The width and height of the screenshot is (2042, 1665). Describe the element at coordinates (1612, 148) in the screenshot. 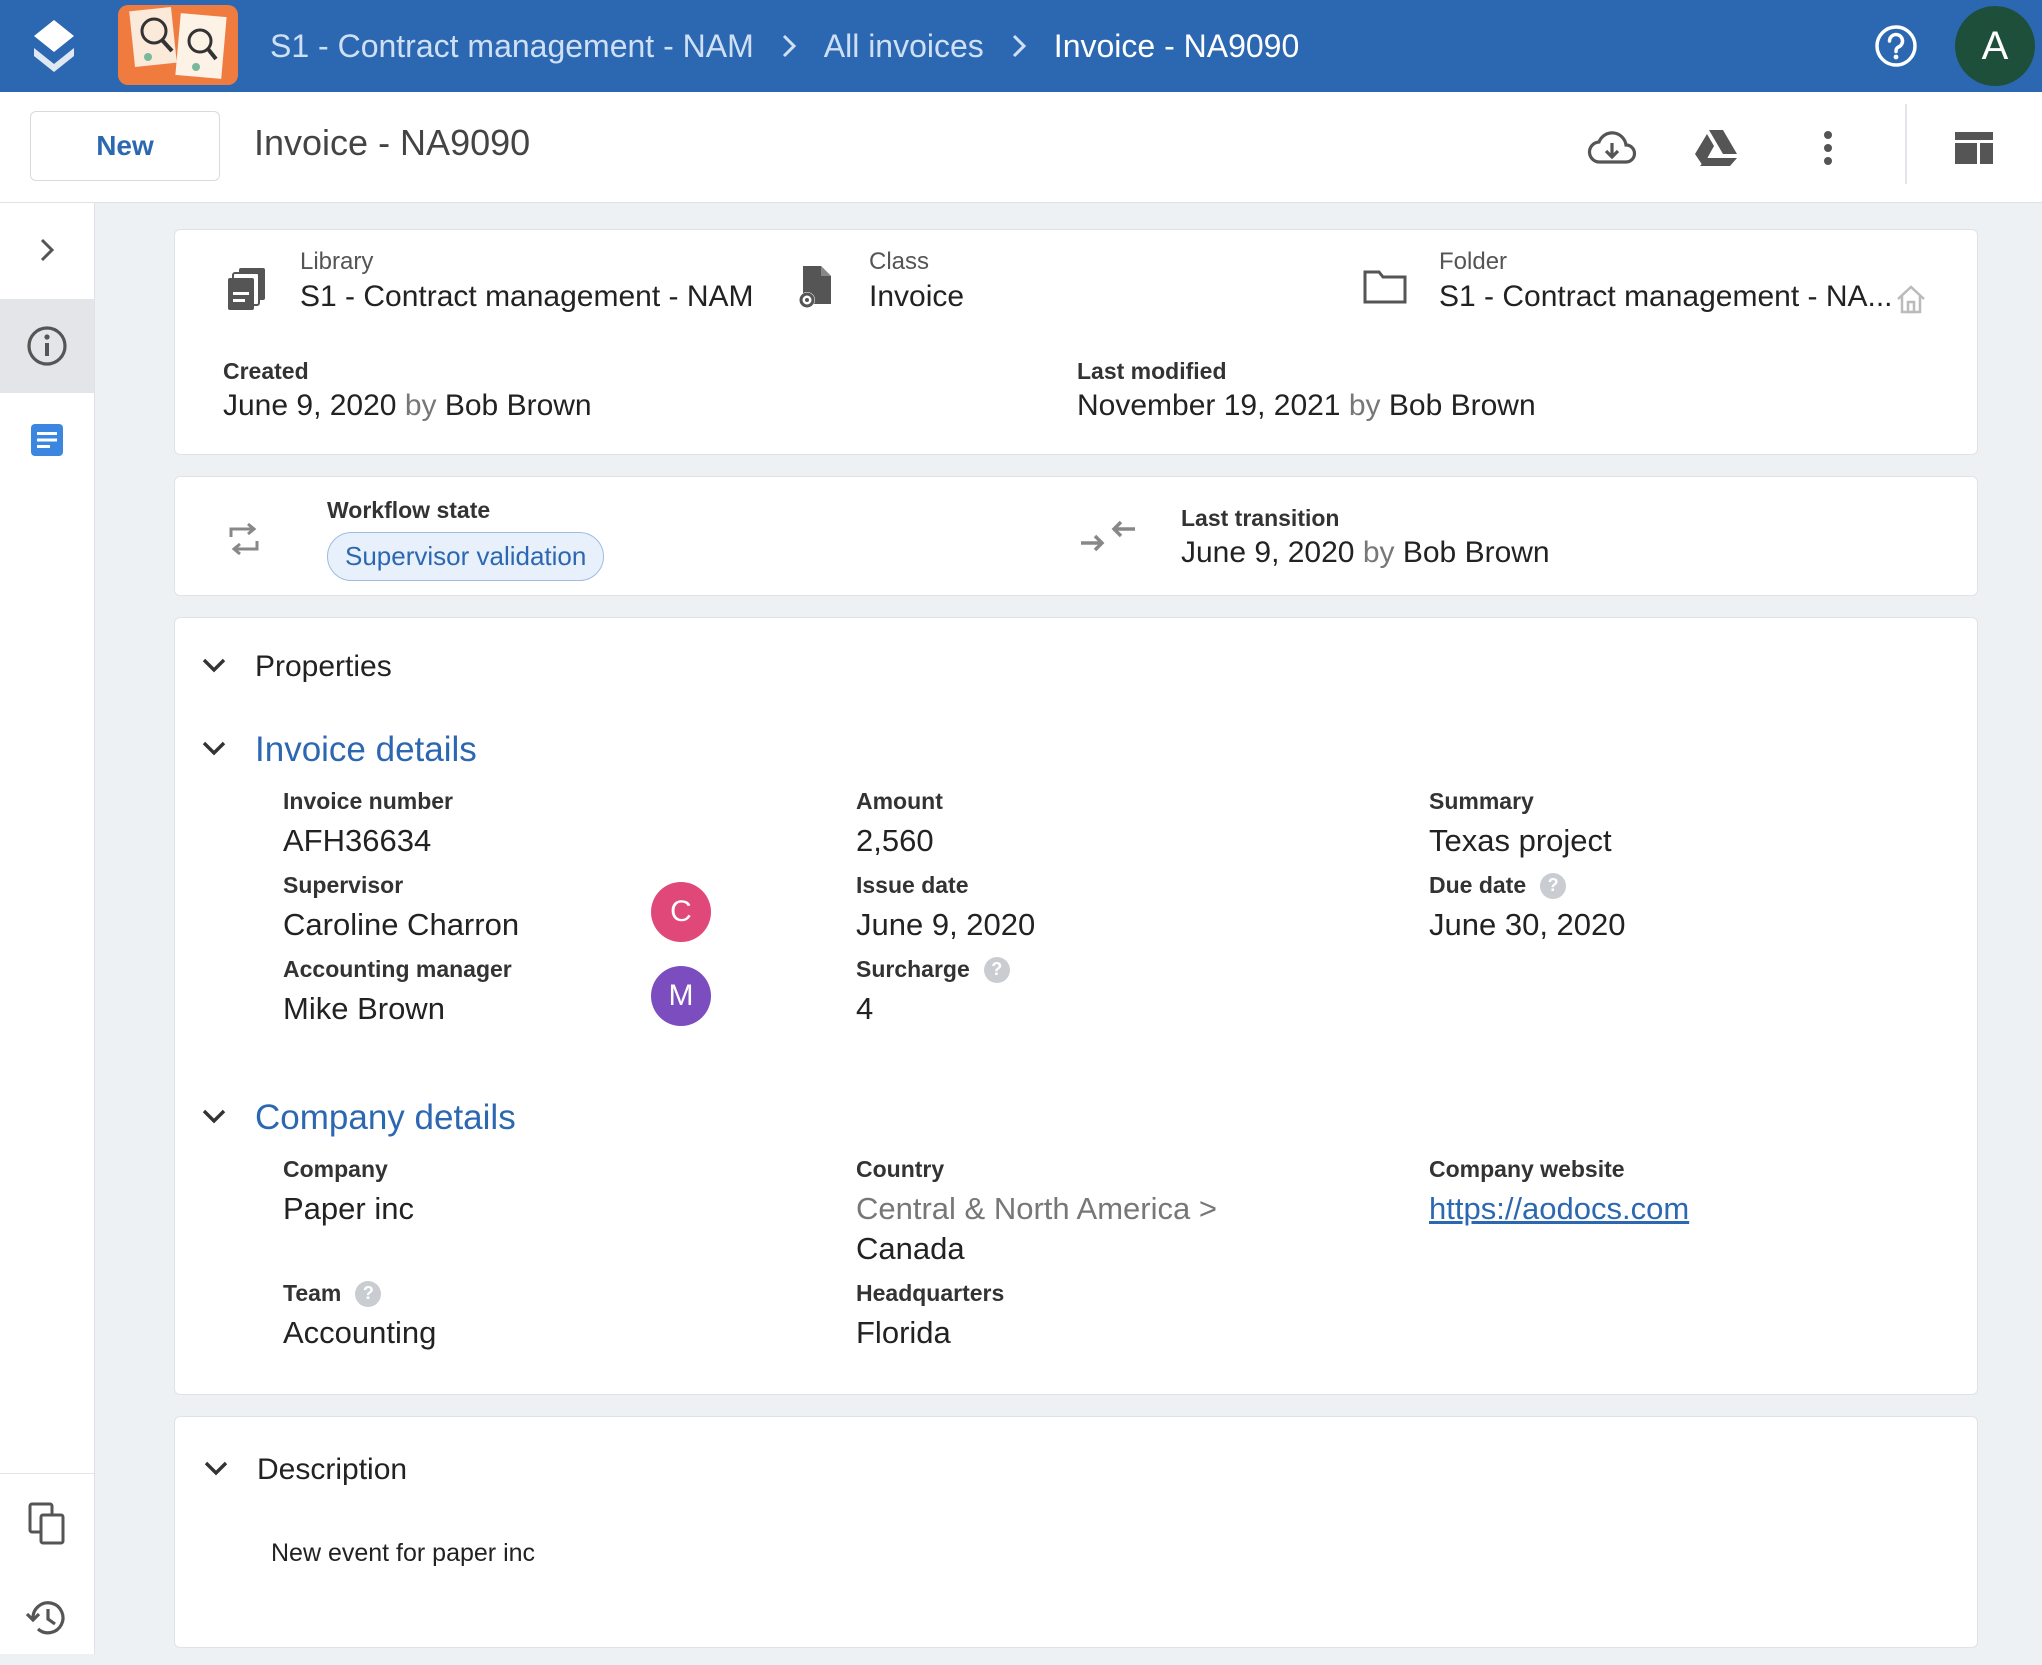

I see `cloud-download-icon` at that location.